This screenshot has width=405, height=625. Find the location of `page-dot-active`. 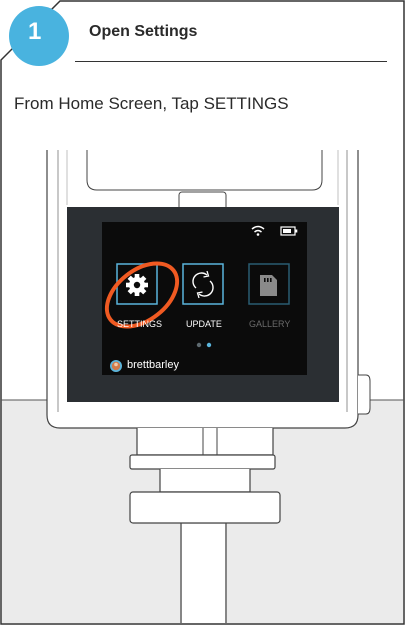

page-dot-active is located at coordinates (209, 345).